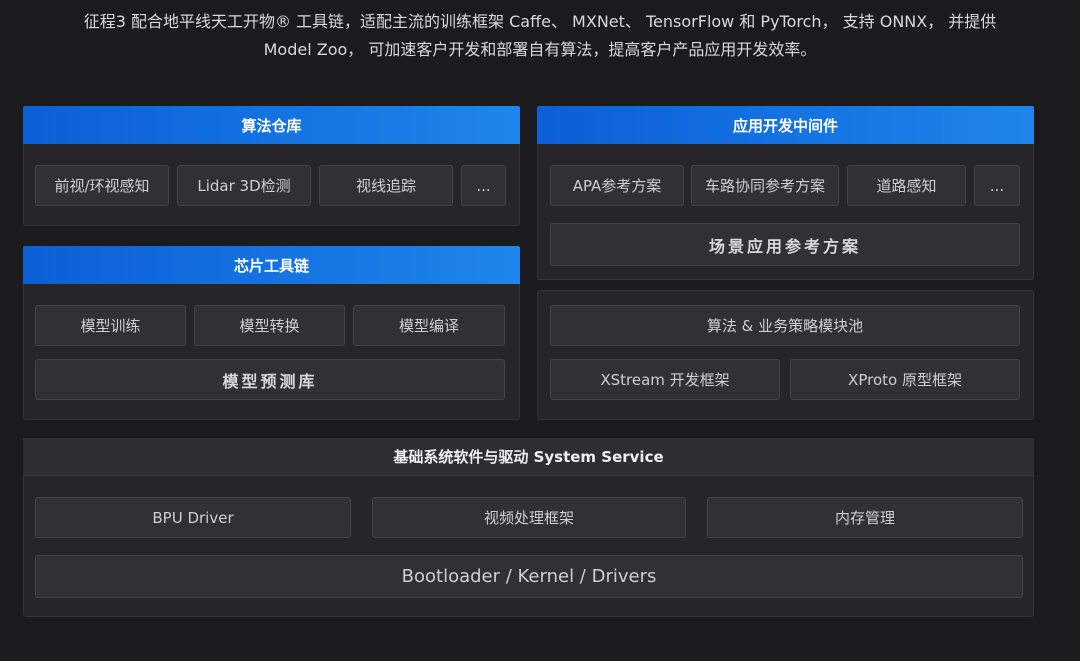  What do you see at coordinates (529, 517) in the screenshot?
I see `video-processing-framework: 视频处理框架` at bounding box center [529, 517].